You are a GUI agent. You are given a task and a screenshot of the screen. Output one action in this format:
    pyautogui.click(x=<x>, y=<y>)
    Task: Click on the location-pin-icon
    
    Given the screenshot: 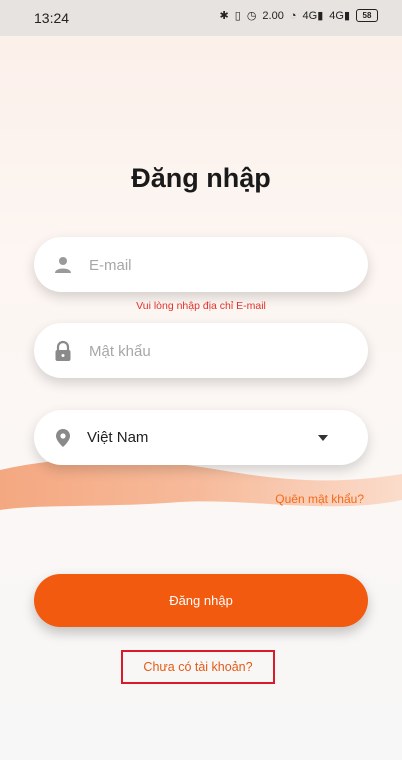 What is the action you would take?
    pyautogui.click(x=63, y=438)
    